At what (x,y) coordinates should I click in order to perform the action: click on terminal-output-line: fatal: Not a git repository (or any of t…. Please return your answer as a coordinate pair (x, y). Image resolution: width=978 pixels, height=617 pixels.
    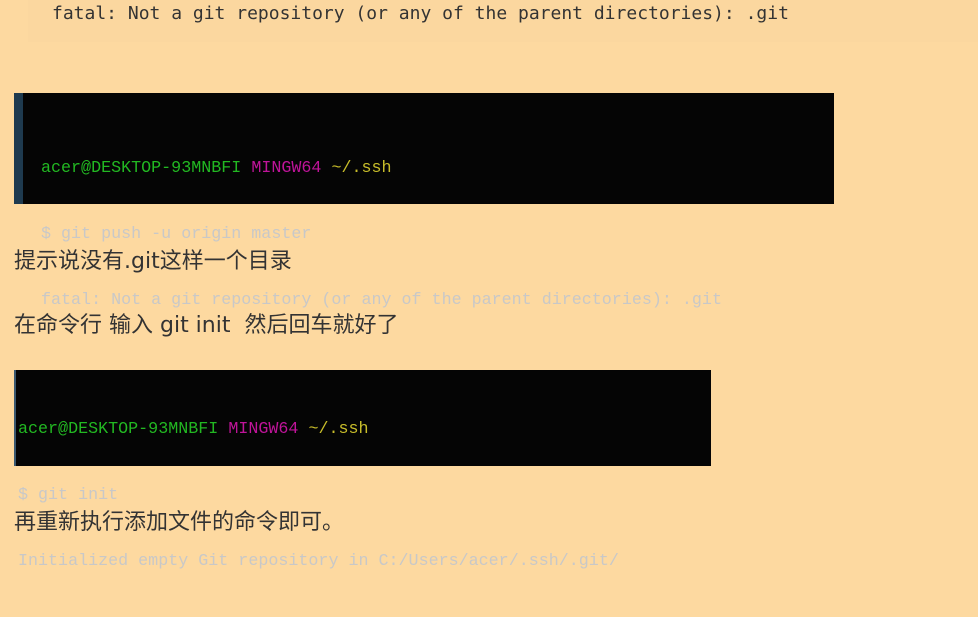
    Looking at the image, I should click on (381, 300).